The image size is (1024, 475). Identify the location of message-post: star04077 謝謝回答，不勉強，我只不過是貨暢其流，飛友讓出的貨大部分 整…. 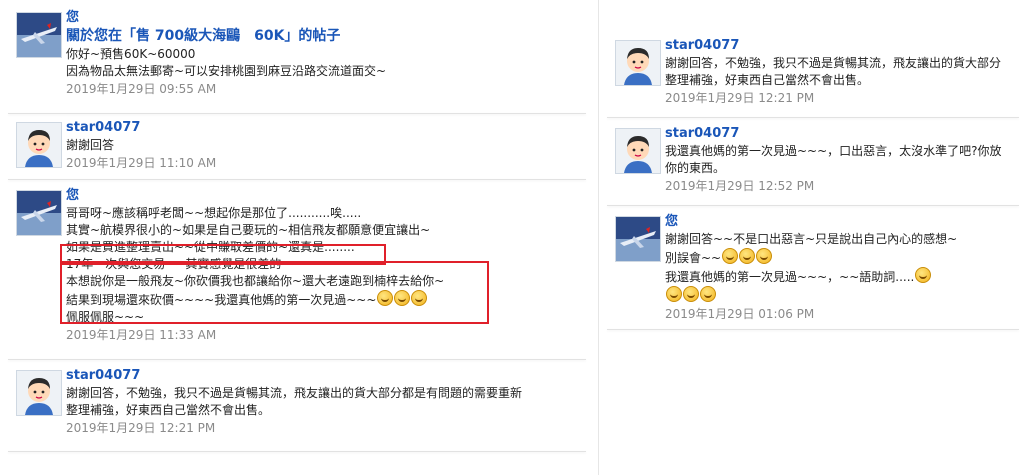
(813, 77).